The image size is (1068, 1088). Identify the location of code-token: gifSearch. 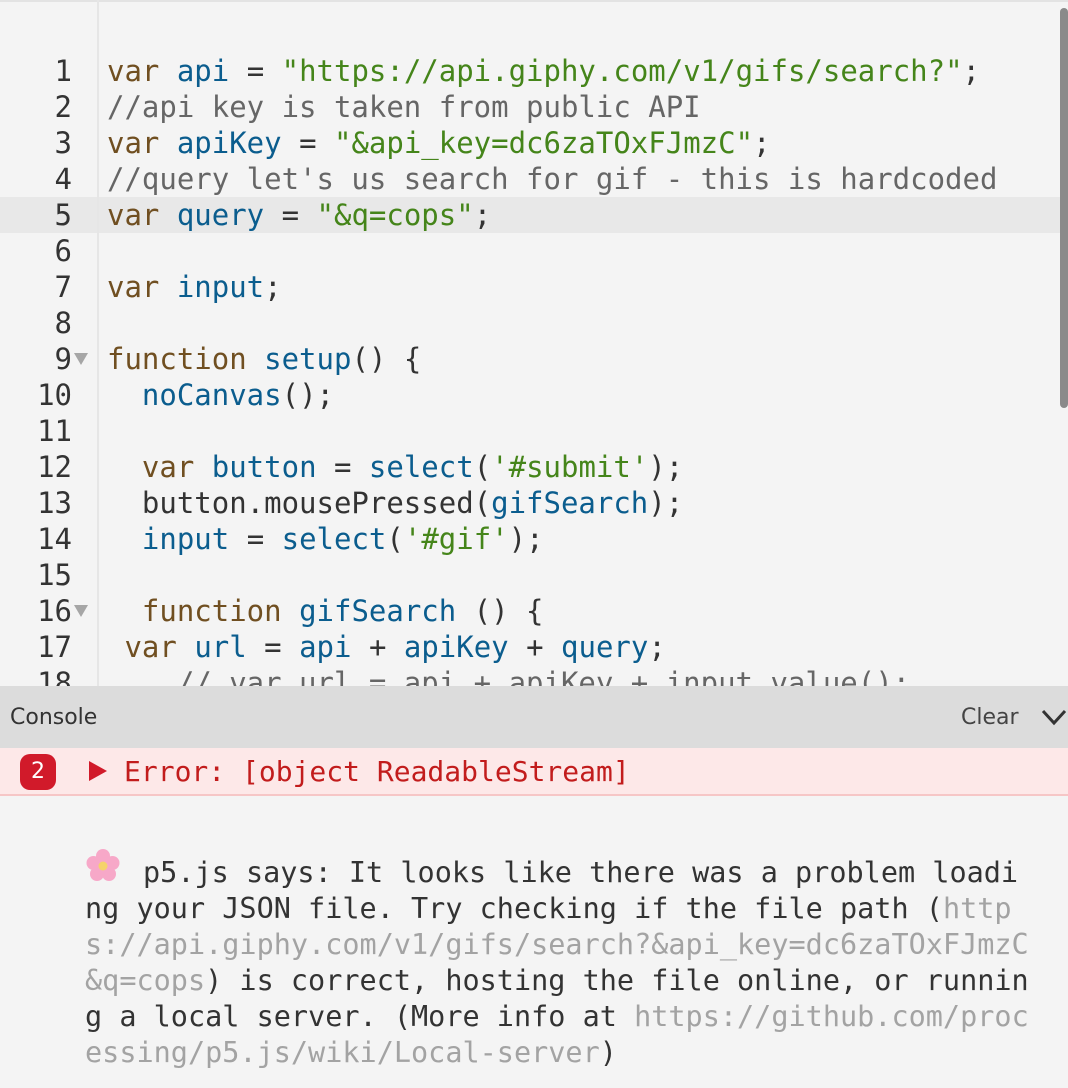
(378, 611).